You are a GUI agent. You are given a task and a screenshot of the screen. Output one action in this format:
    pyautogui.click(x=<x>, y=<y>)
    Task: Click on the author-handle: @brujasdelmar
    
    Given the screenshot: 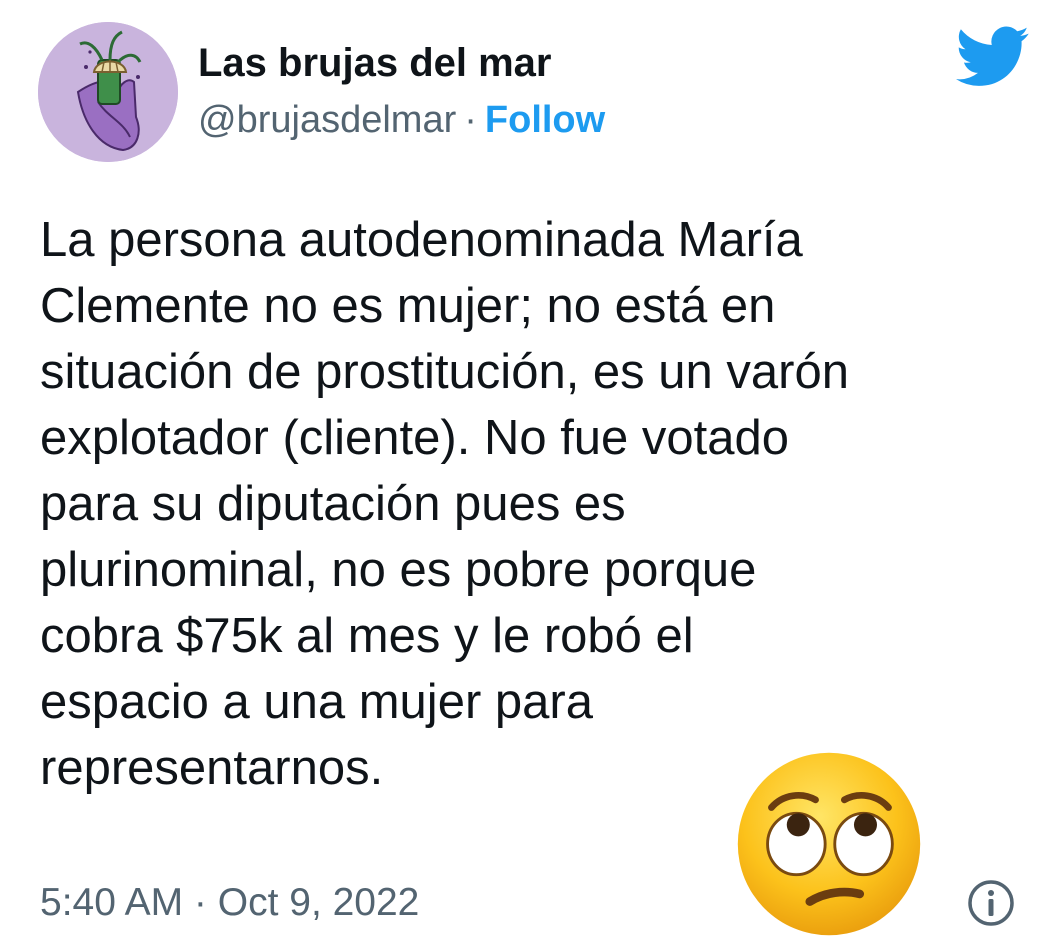 What is the action you would take?
    pyautogui.click(x=327, y=120)
    